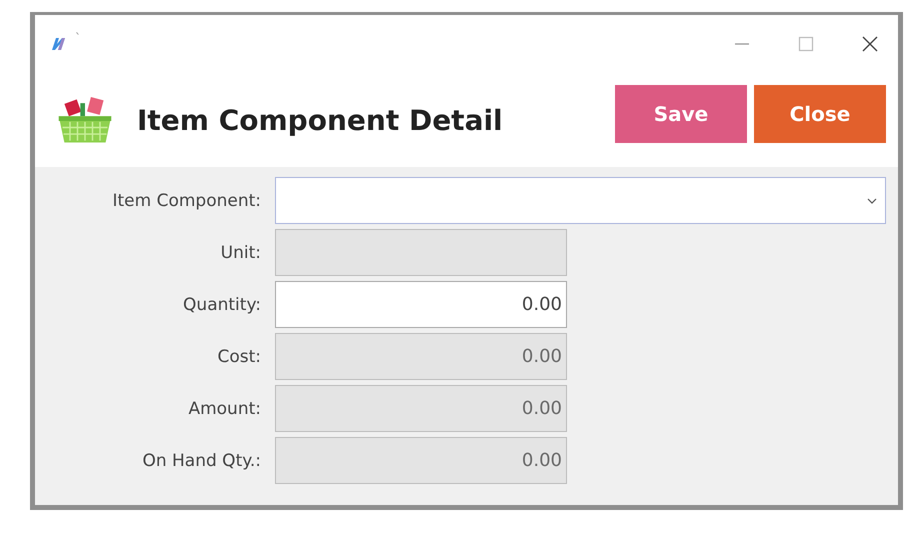 The width and height of the screenshot is (910, 537). Describe the element at coordinates (186, 200) in the screenshot. I see `field-label: Item Component:` at that location.